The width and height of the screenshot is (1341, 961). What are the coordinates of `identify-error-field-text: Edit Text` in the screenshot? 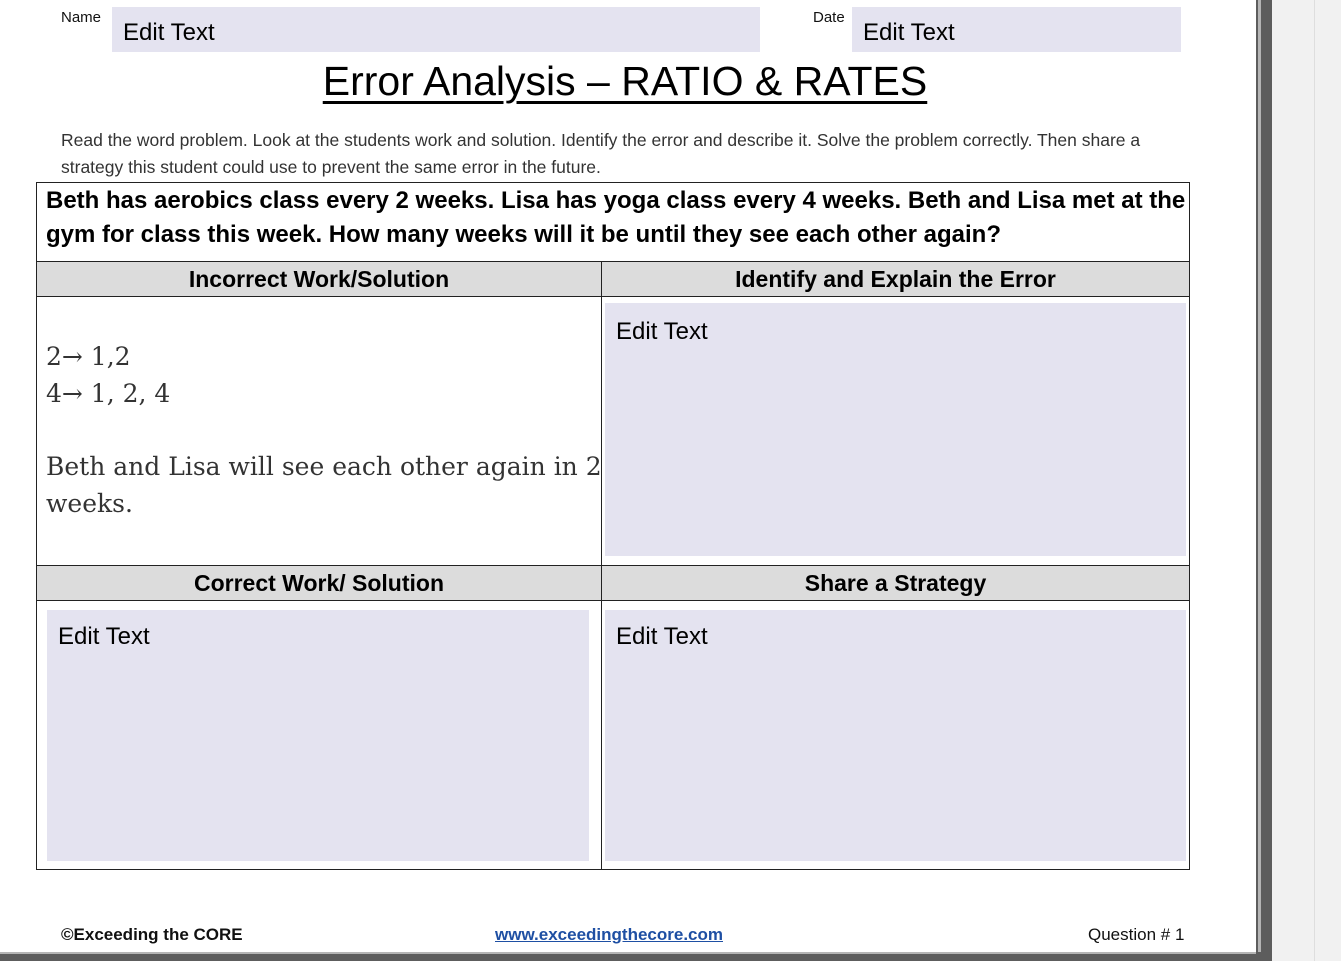 It's located at (662, 331).